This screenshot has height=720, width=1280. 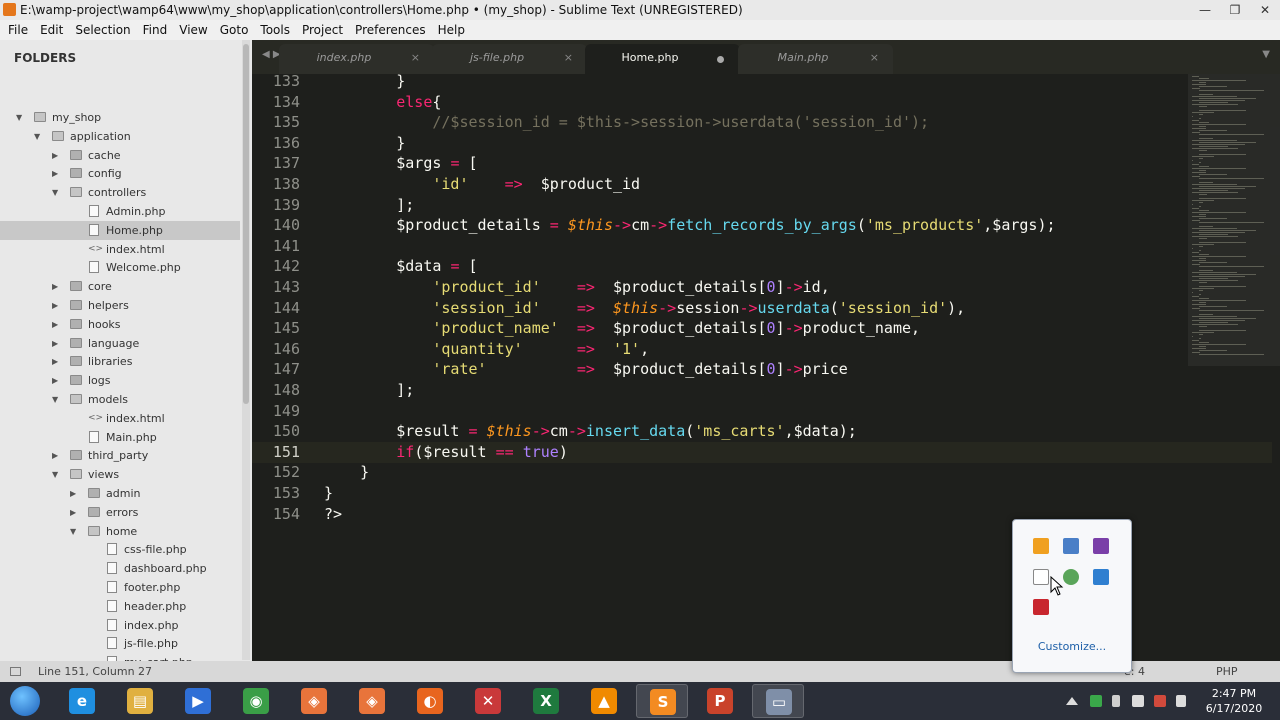 I want to click on tab-js-file-php: js-file.php ×, so click(x=509, y=59).